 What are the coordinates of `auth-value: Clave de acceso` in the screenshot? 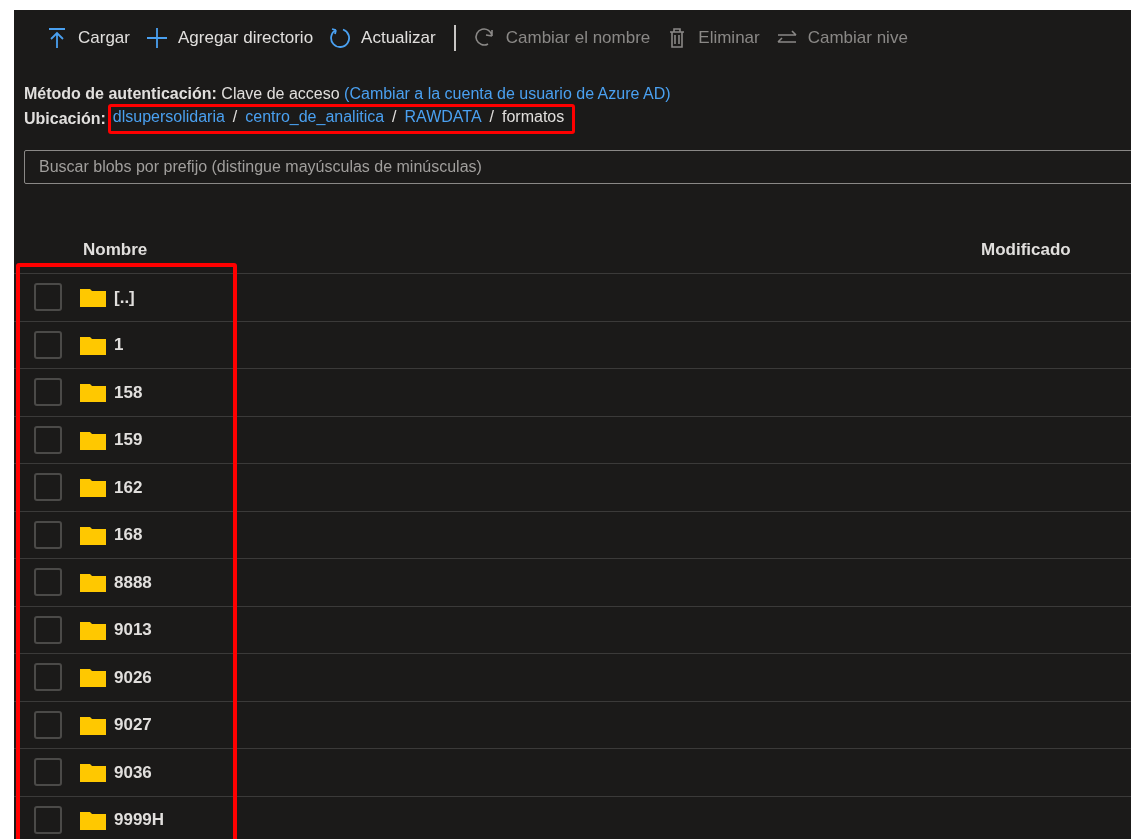 It's located at (280, 93).